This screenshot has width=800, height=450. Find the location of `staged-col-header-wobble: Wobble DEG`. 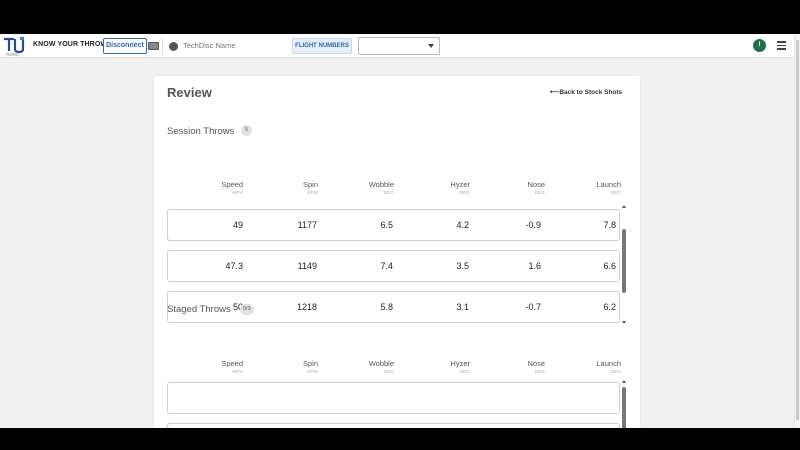

staged-col-header-wobble: Wobble DEG is located at coordinates (359, 366).